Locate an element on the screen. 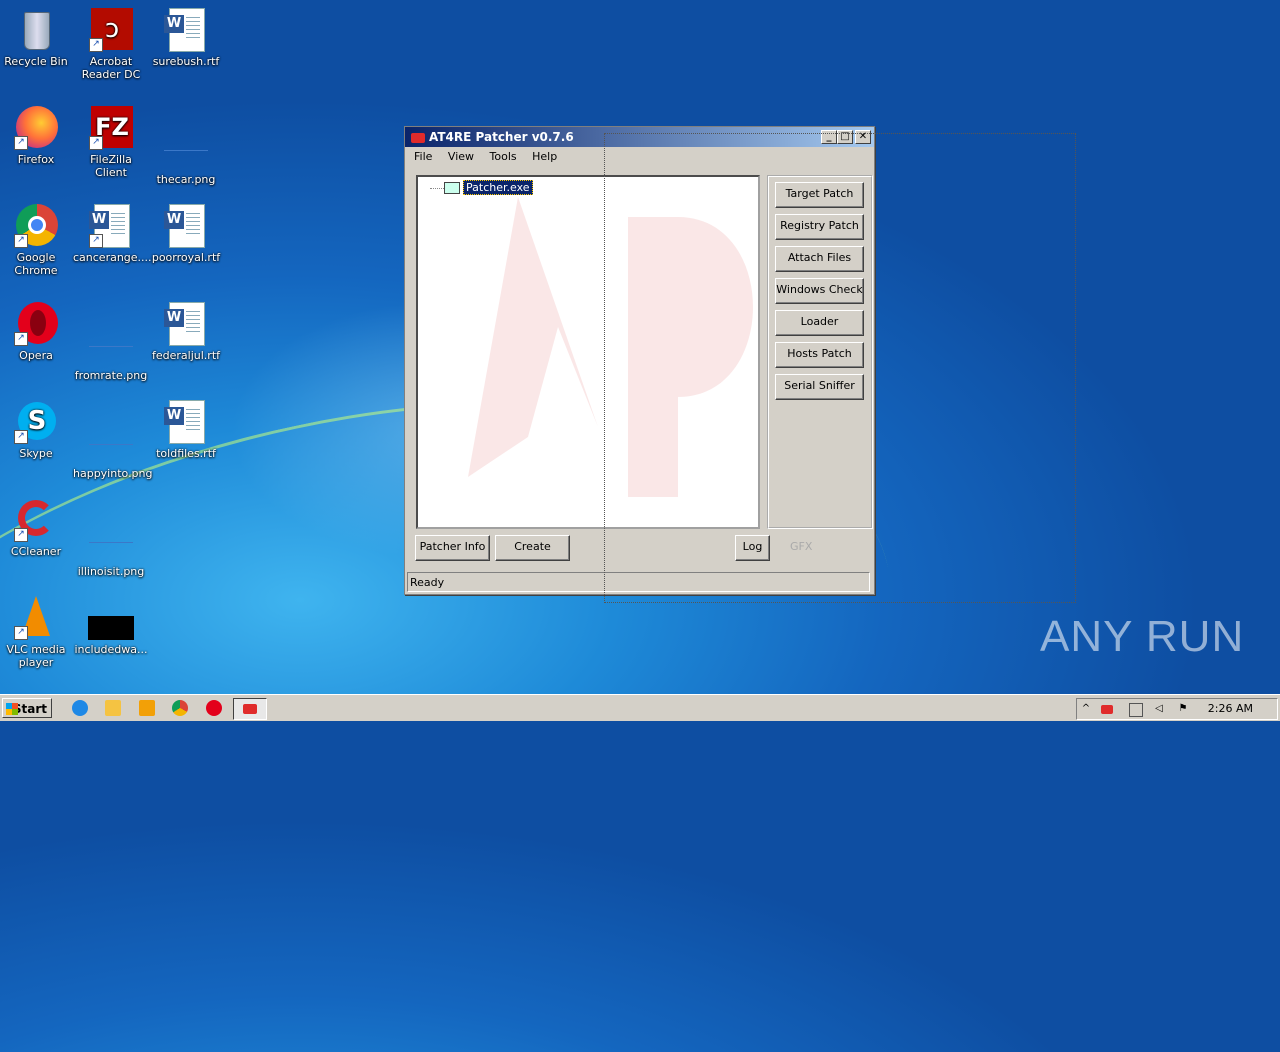 This screenshot has height=1052, width=1280. log-button: Log is located at coordinates (752, 548).